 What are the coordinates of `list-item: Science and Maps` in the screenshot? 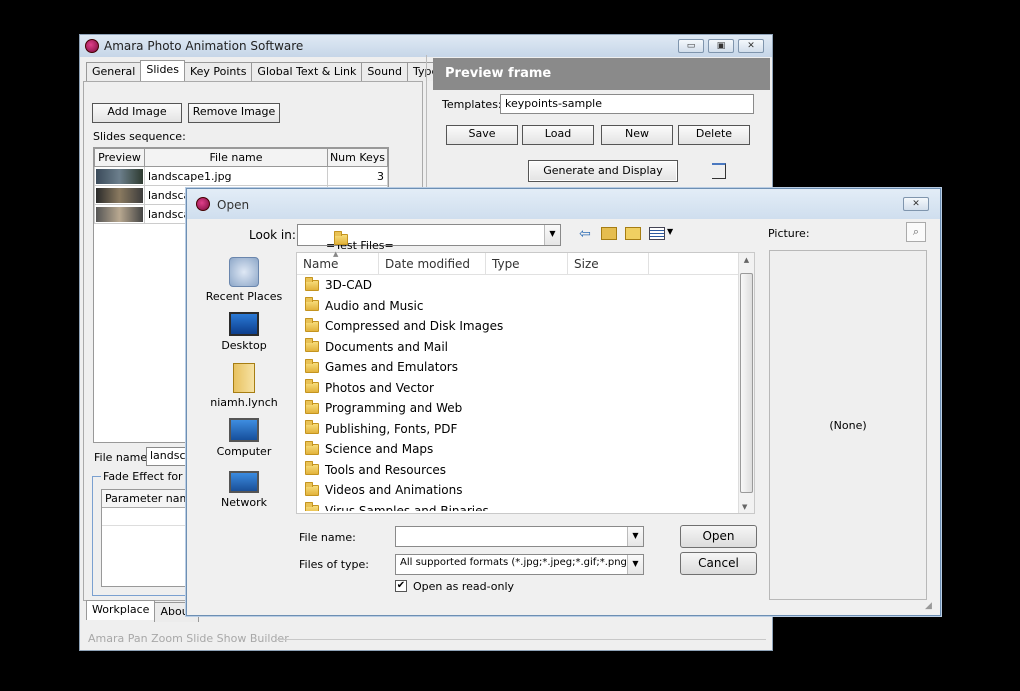 It's located at (525, 449).